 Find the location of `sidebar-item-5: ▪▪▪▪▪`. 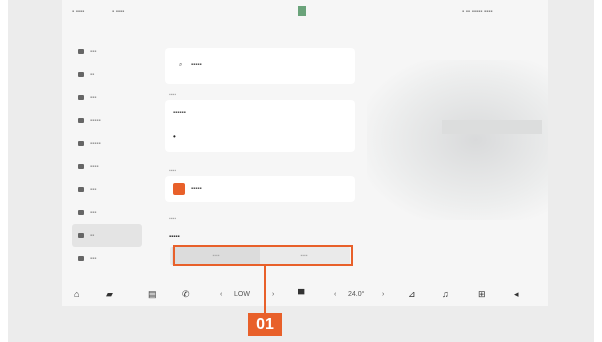

sidebar-item-5: ▪▪▪▪▪ is located at coordinates (107, 143).